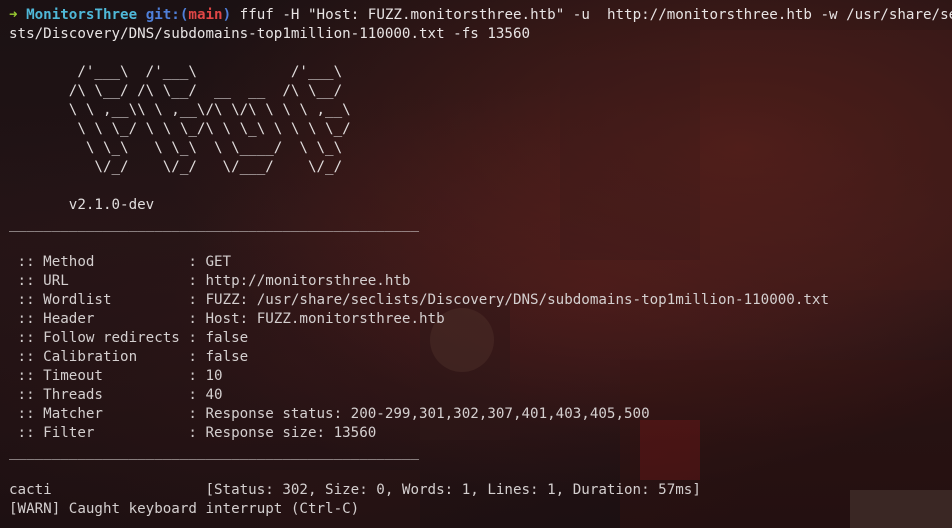  I want to click on config-key: :: Threads, so click(99, 395).